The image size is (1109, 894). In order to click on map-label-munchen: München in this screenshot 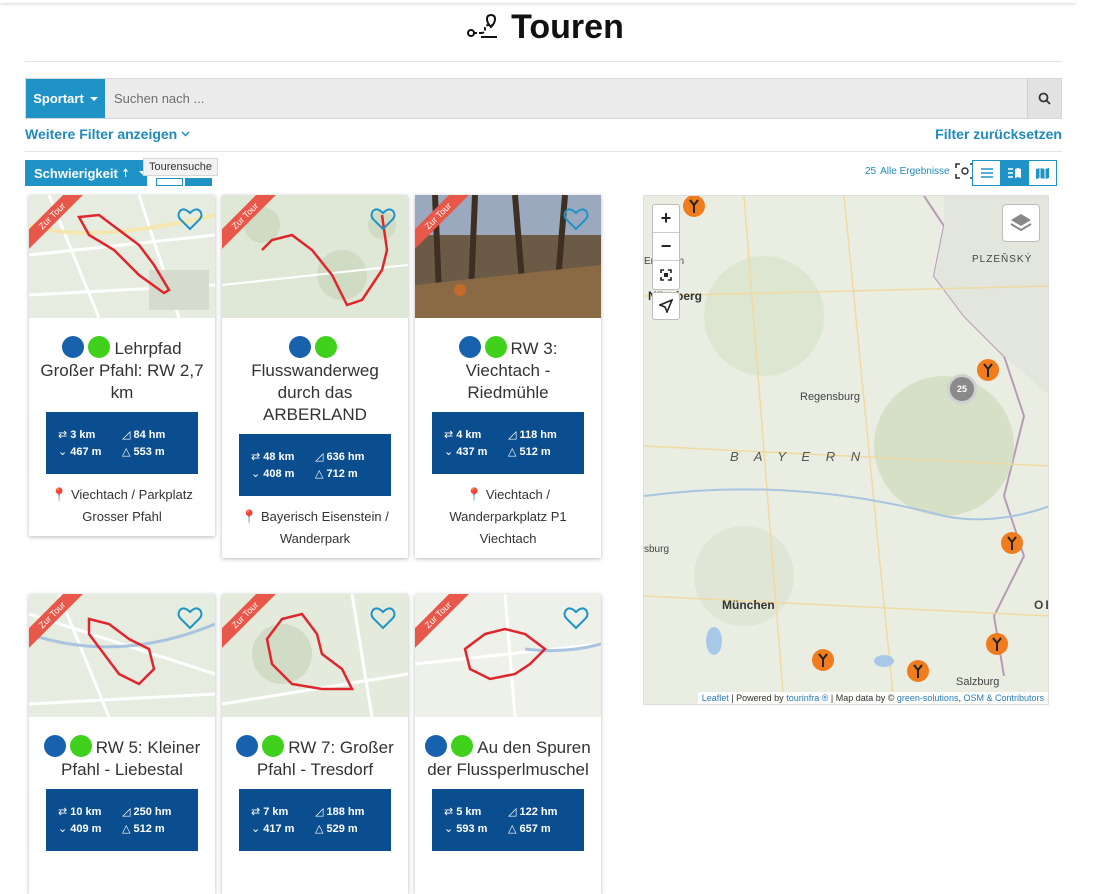, I will do `click(748, 605)`.